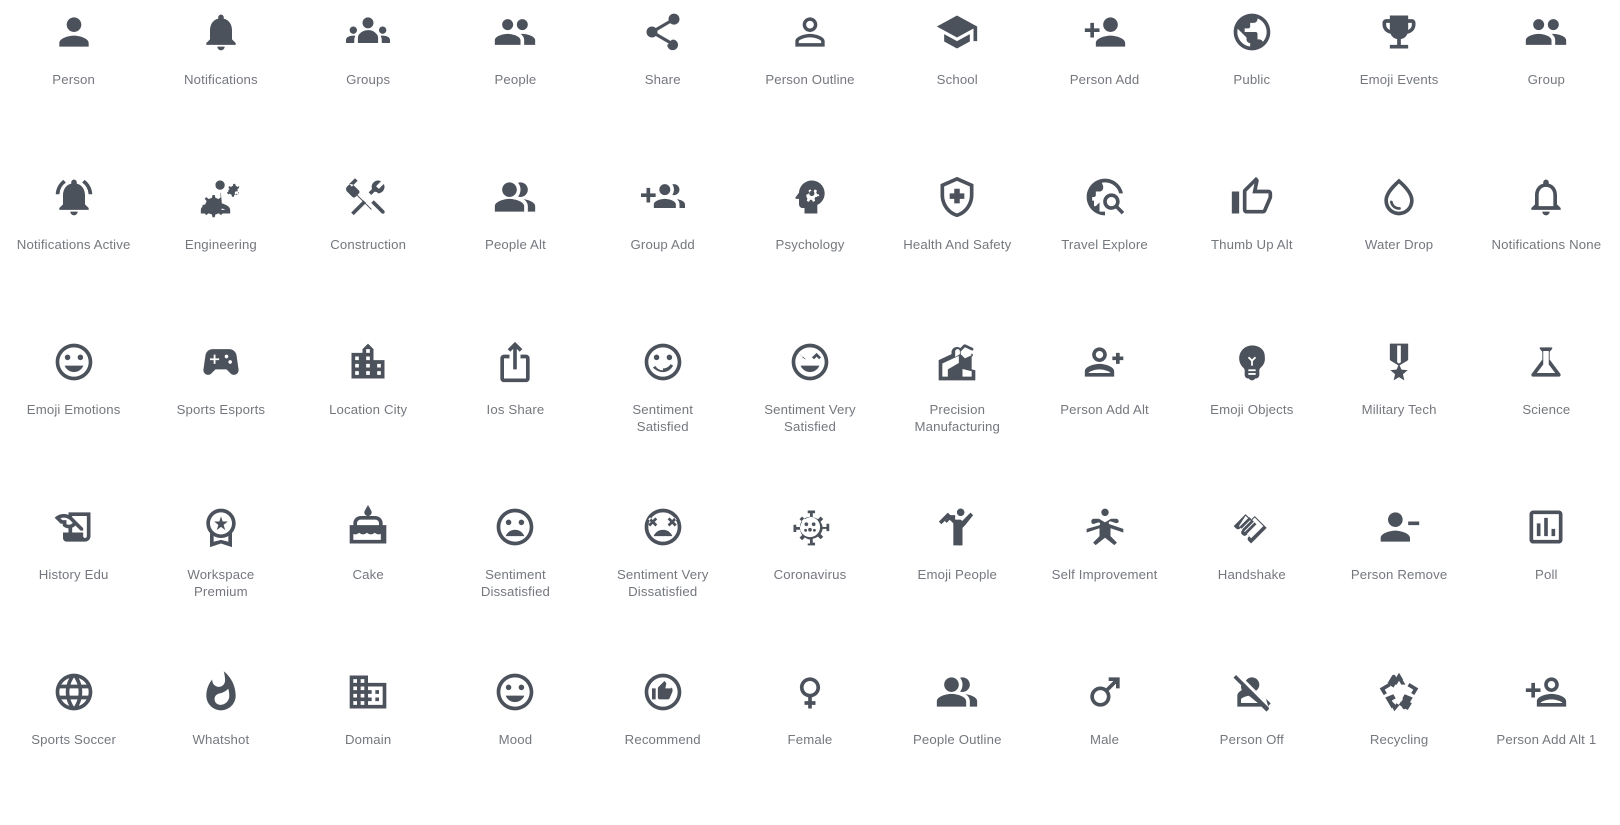  What do you see at coordinates (221, 362) in the screenshot?
I see `sports-esports-icon` at bounding box center [221, 362].